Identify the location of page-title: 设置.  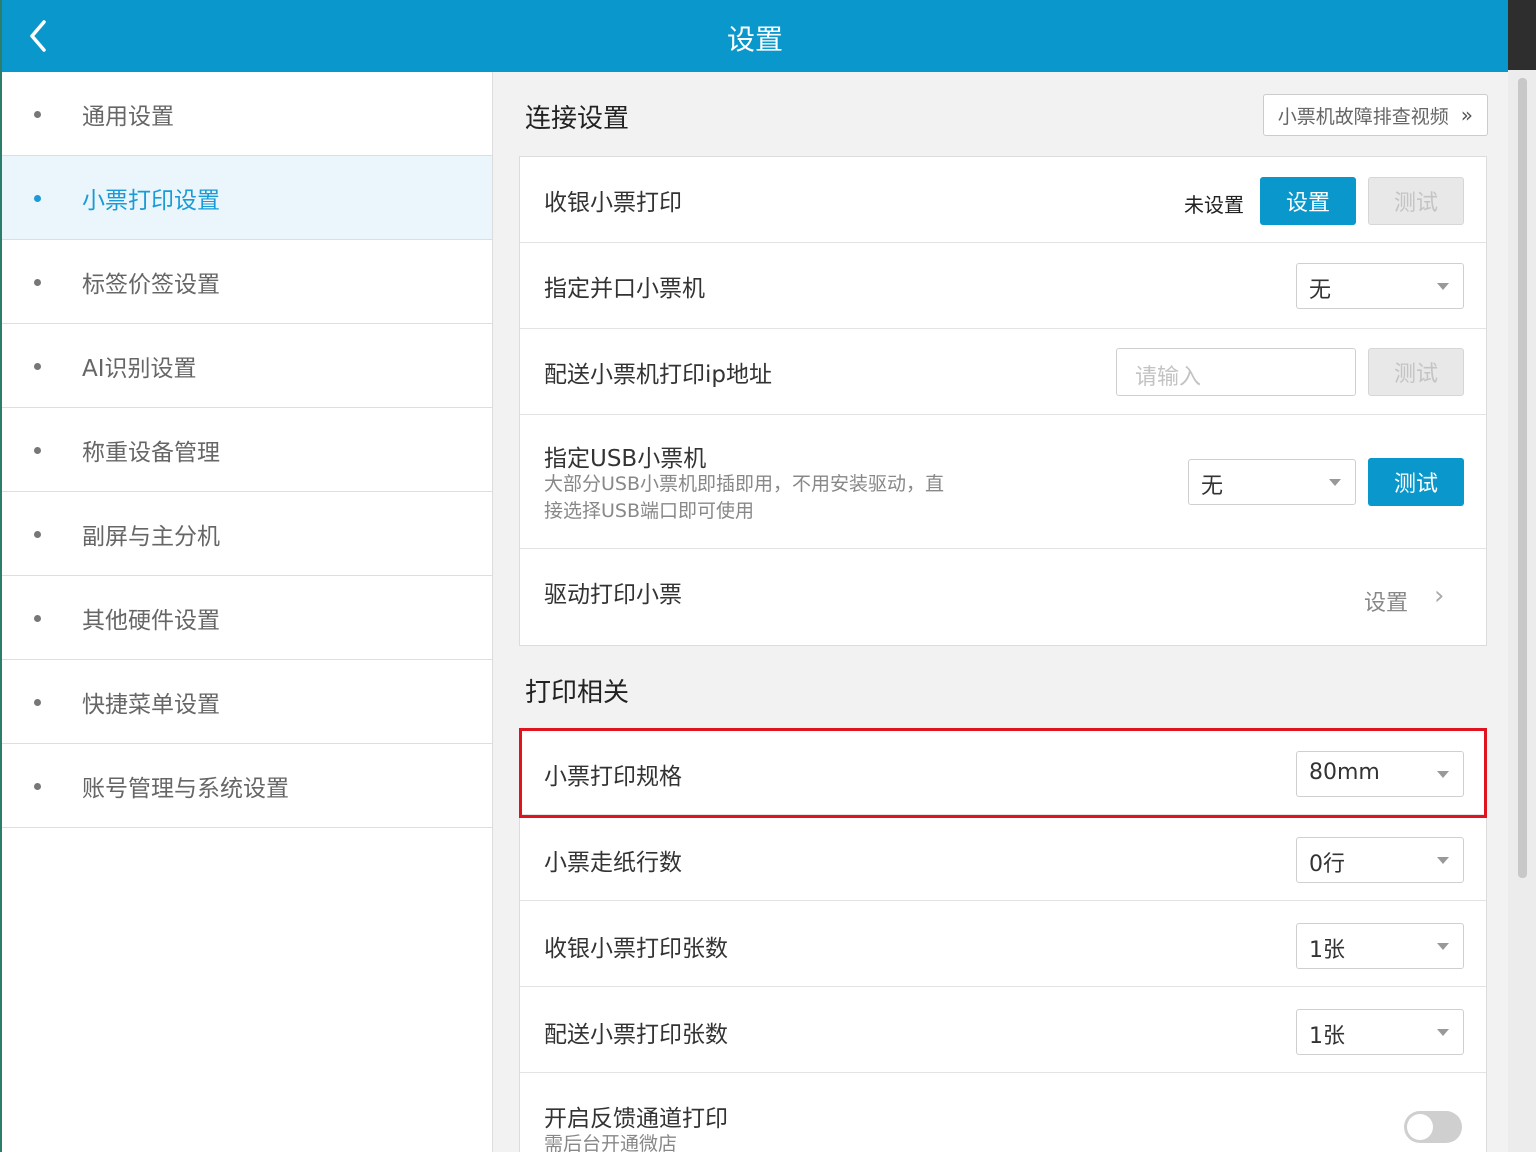
(754, 39).